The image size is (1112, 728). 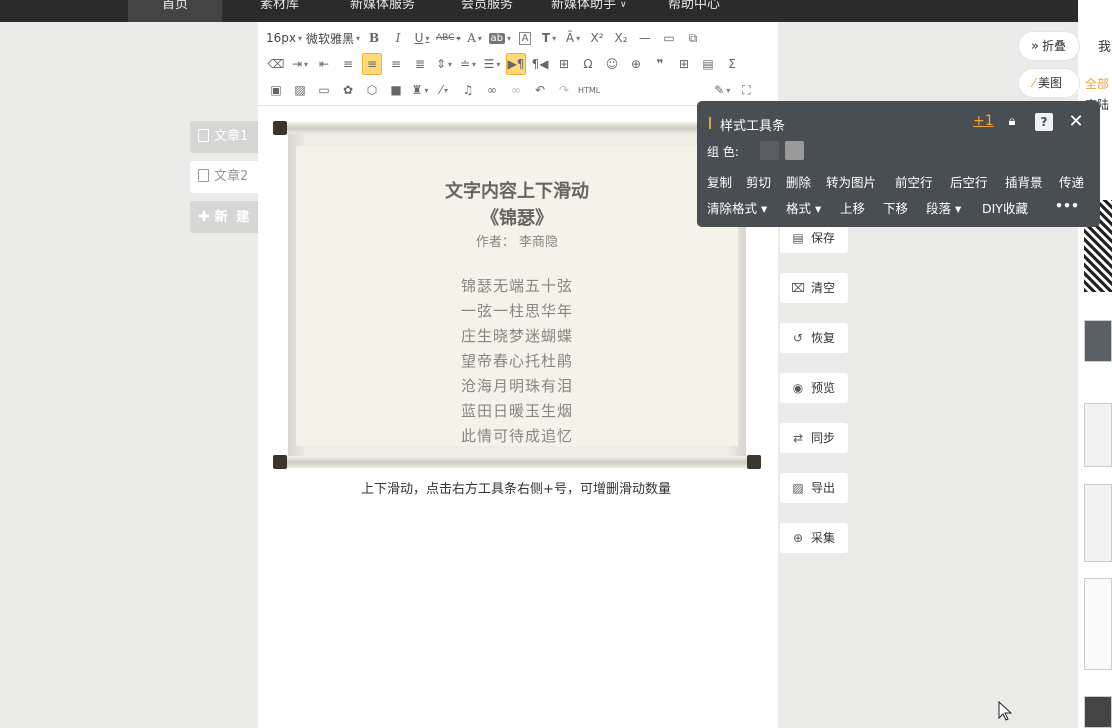 I want to click on screen-fit-icon: ⛶, so click(x=746, y=90).